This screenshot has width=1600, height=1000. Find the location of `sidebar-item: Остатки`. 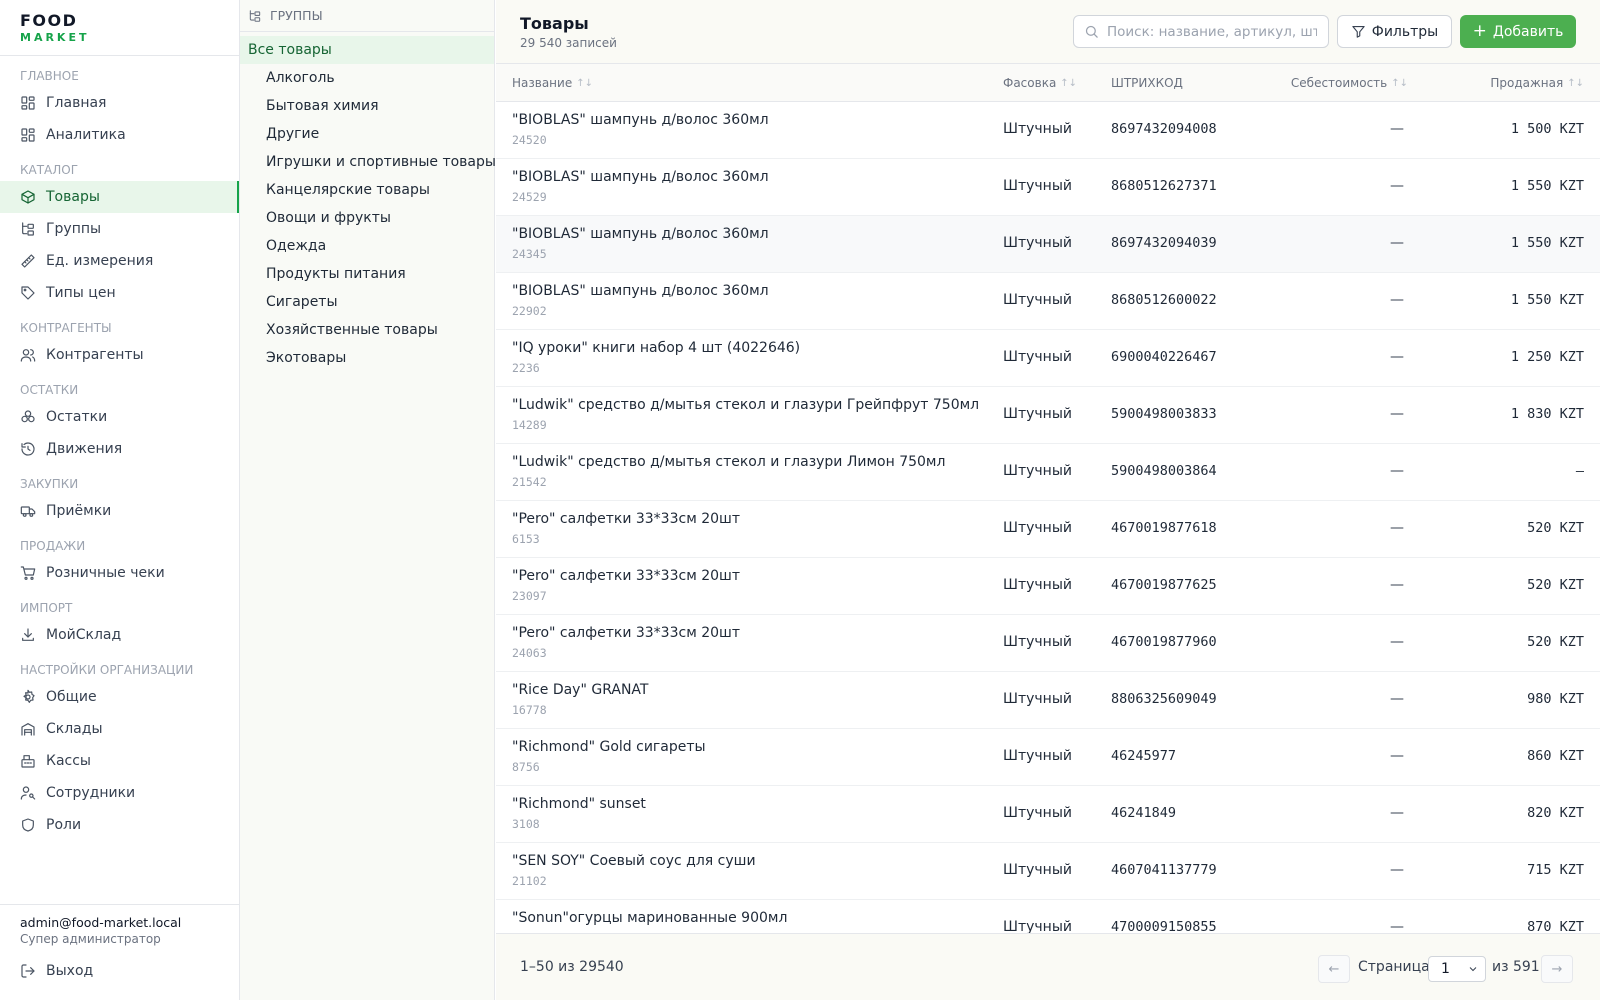

sidebar-item: Остатки is located at coordinates (119, 417).